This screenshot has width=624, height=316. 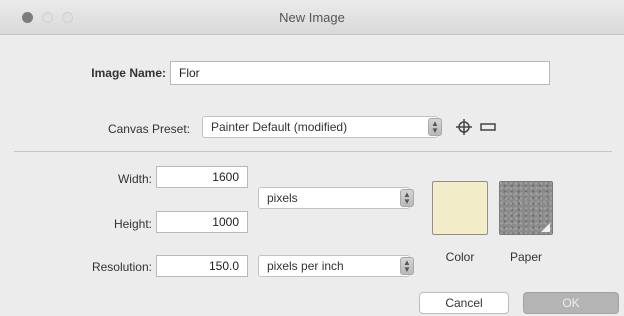 What do you see at coordinates (202, 222) in the screenshot?
I see `height-input: 1000` at bounding box center [202, 222].